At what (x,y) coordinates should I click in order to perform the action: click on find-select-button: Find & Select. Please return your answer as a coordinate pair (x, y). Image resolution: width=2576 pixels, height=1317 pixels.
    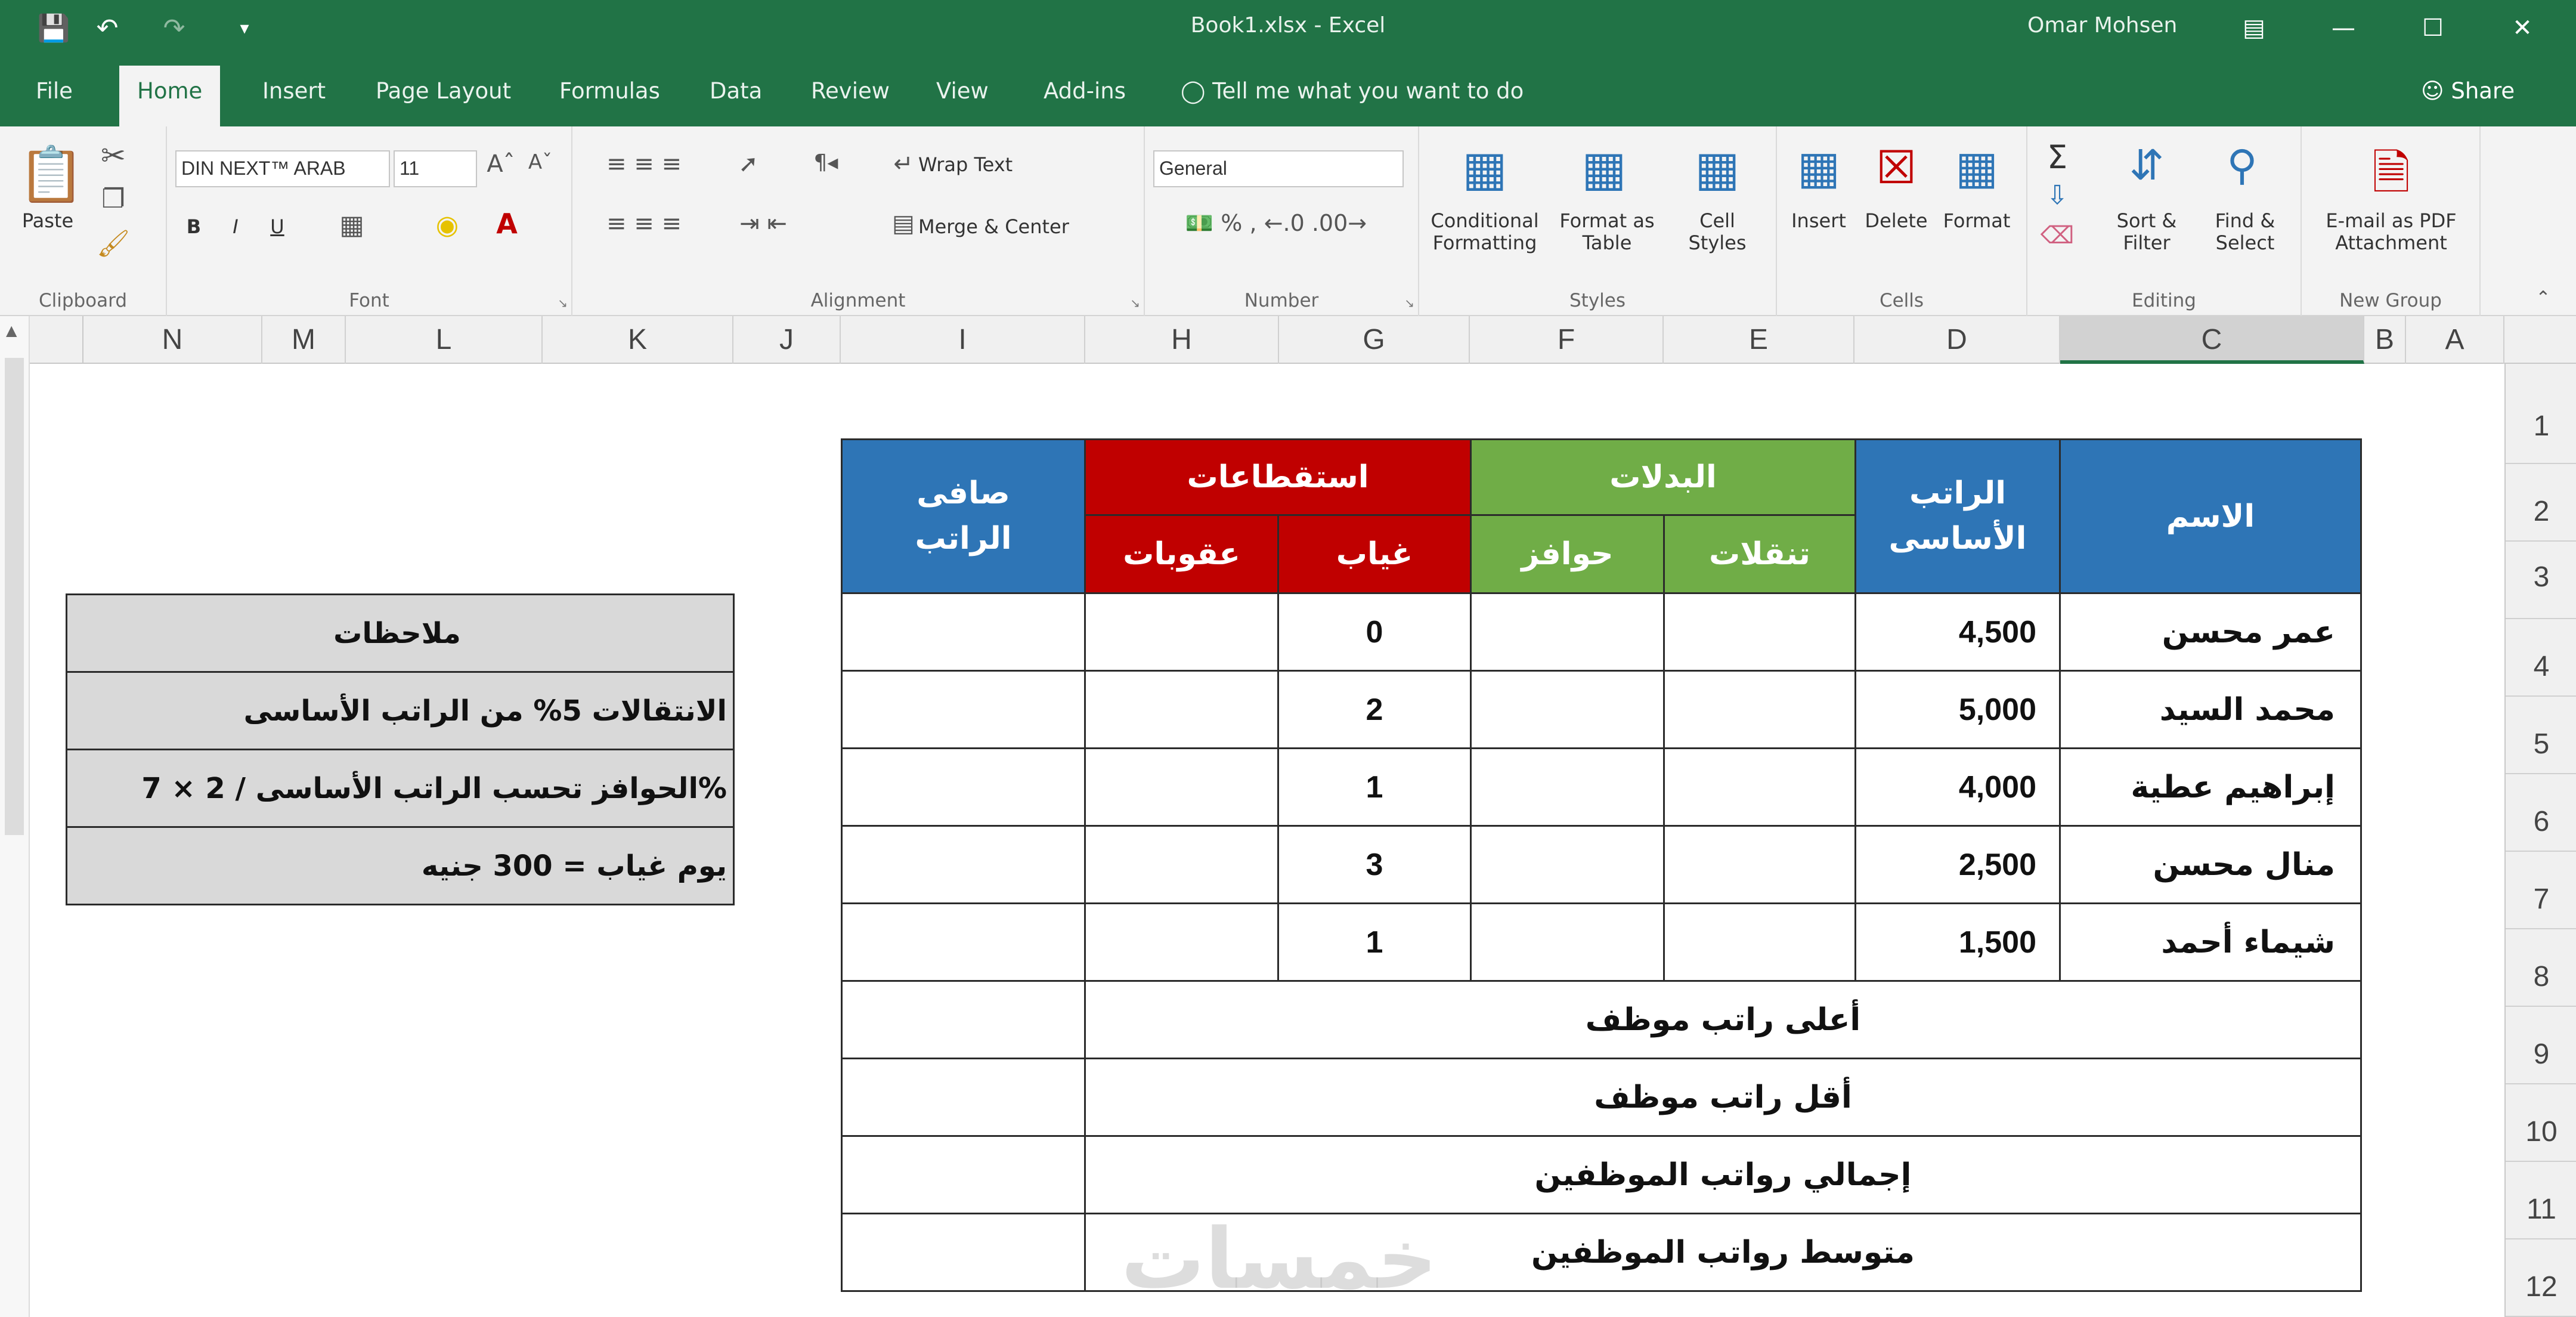
    Looking at the image, I should click on (2245, 232).